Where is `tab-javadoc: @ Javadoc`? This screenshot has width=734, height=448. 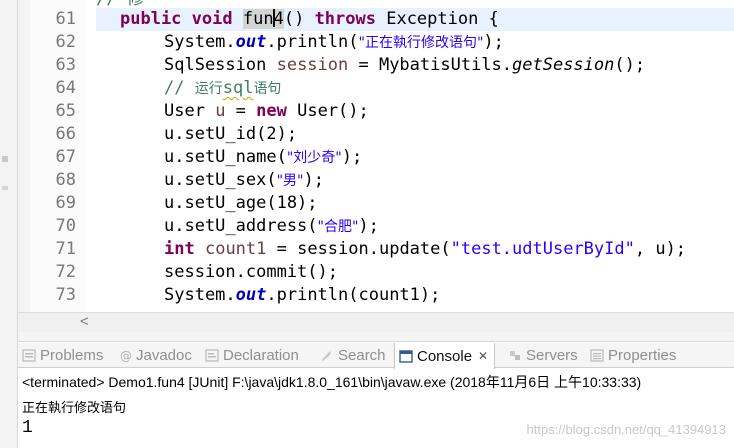
tab-javadoc: @ Javadoc is located at coordinates (156, 355).